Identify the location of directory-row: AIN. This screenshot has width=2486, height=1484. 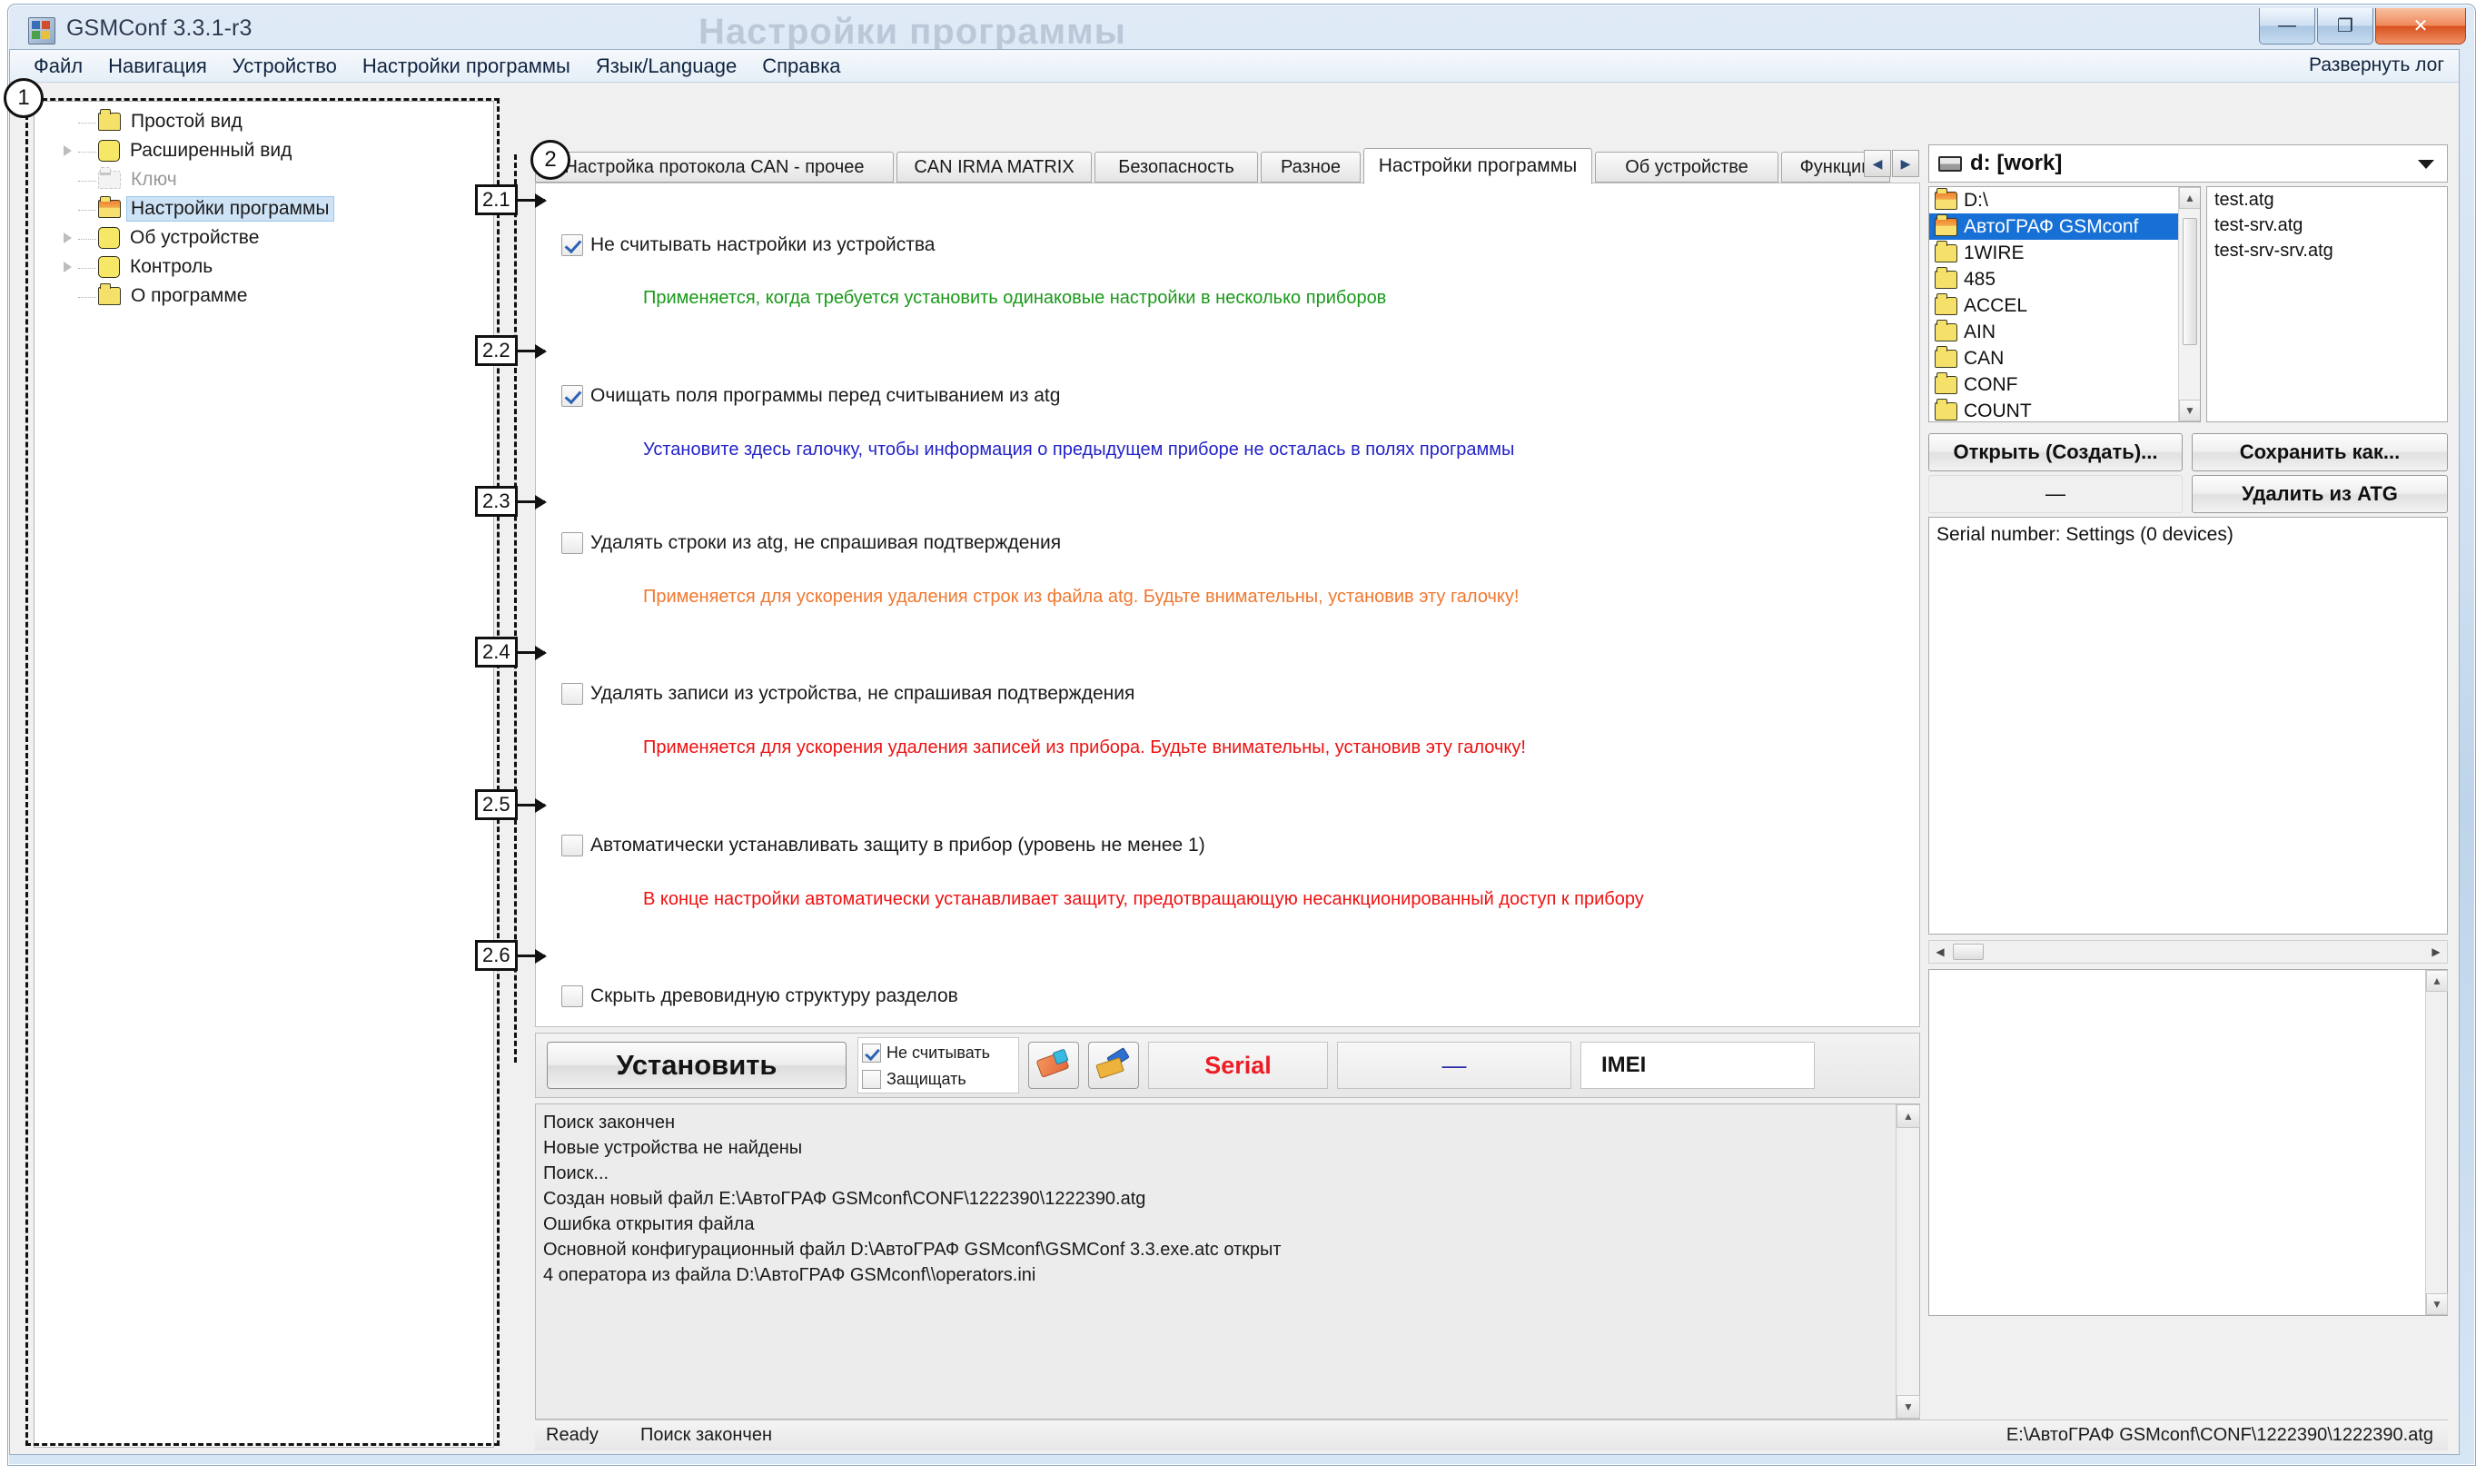
(2064, 332).